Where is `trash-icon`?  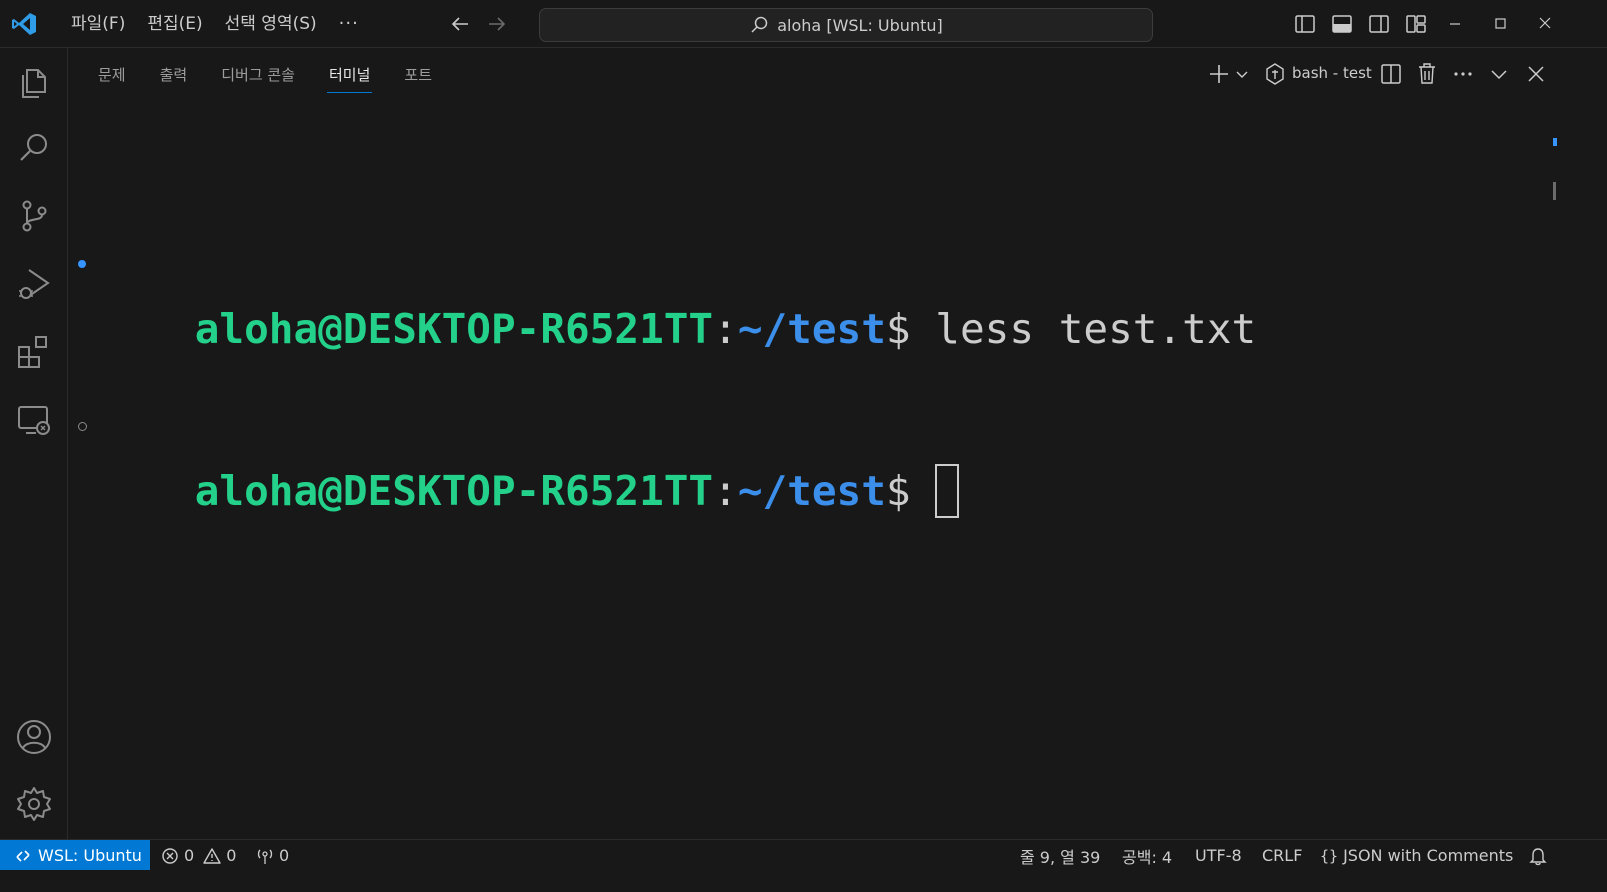 trash-icon is located at coordinates (1427, 74).